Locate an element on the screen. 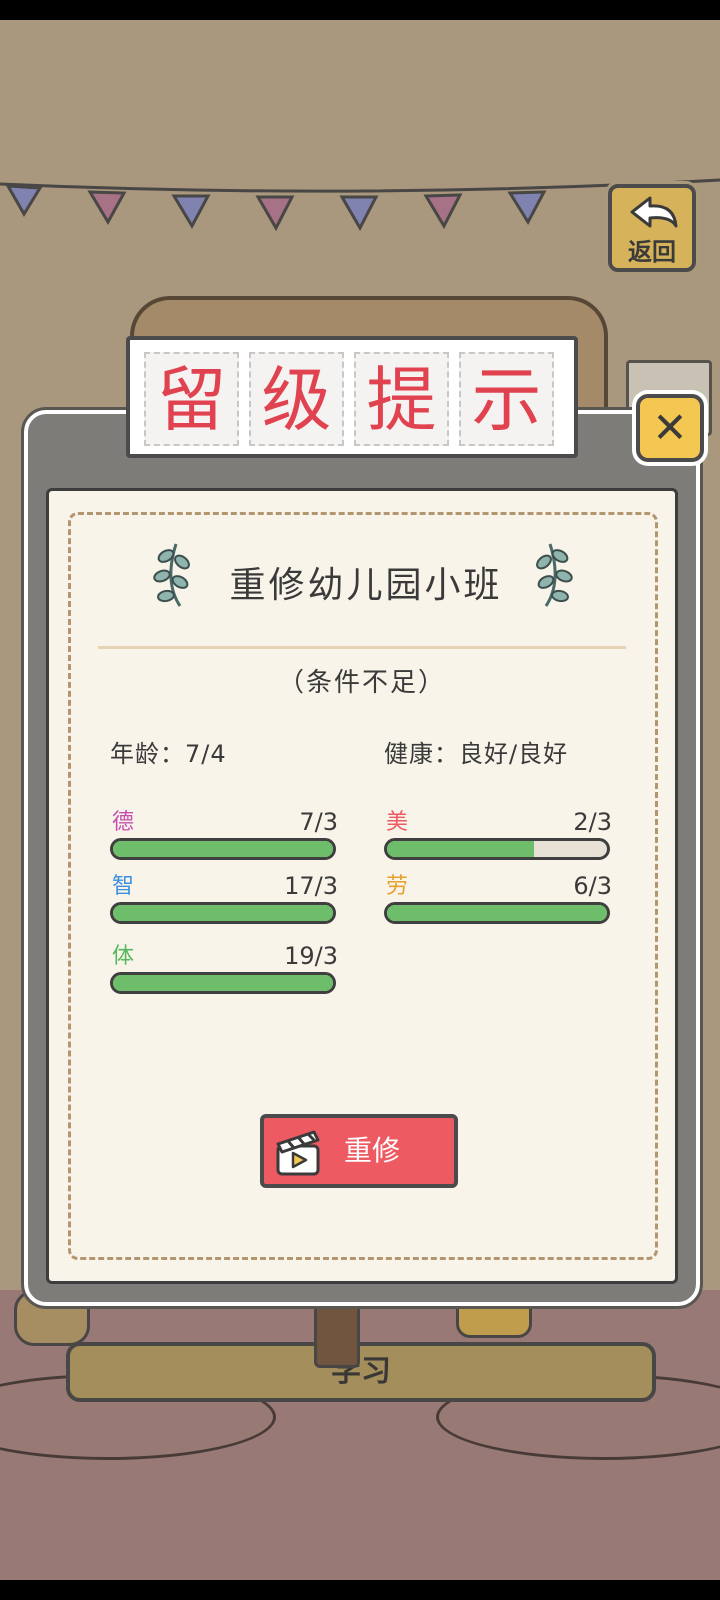 The height and width of the screenshot is (1600, 720). retake-label: 重修 is located at coordinates (372, 1150).